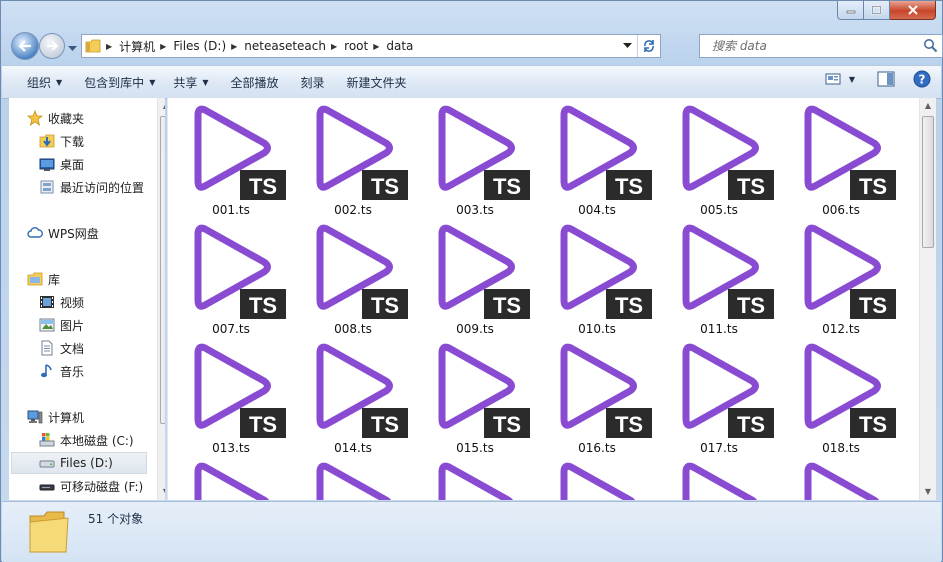 The height and width of the screenshot is (562, 943). I want to click on recent-pages-dropdown, so click(72, 48).